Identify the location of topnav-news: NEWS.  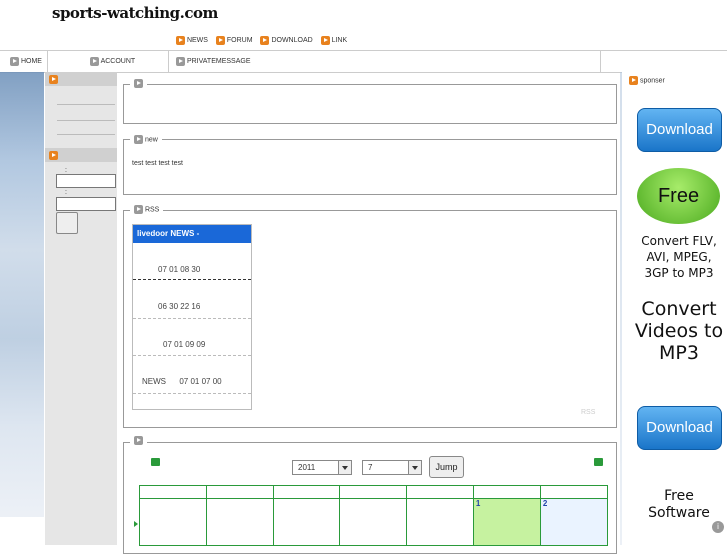
(192, 40).